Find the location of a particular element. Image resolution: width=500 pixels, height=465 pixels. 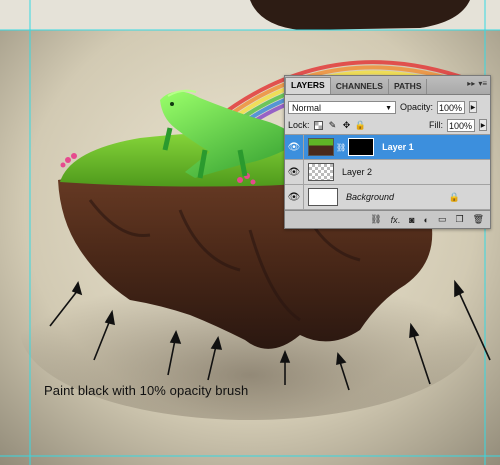

mask-icon: ◙ is located at coordinates (411, 220).